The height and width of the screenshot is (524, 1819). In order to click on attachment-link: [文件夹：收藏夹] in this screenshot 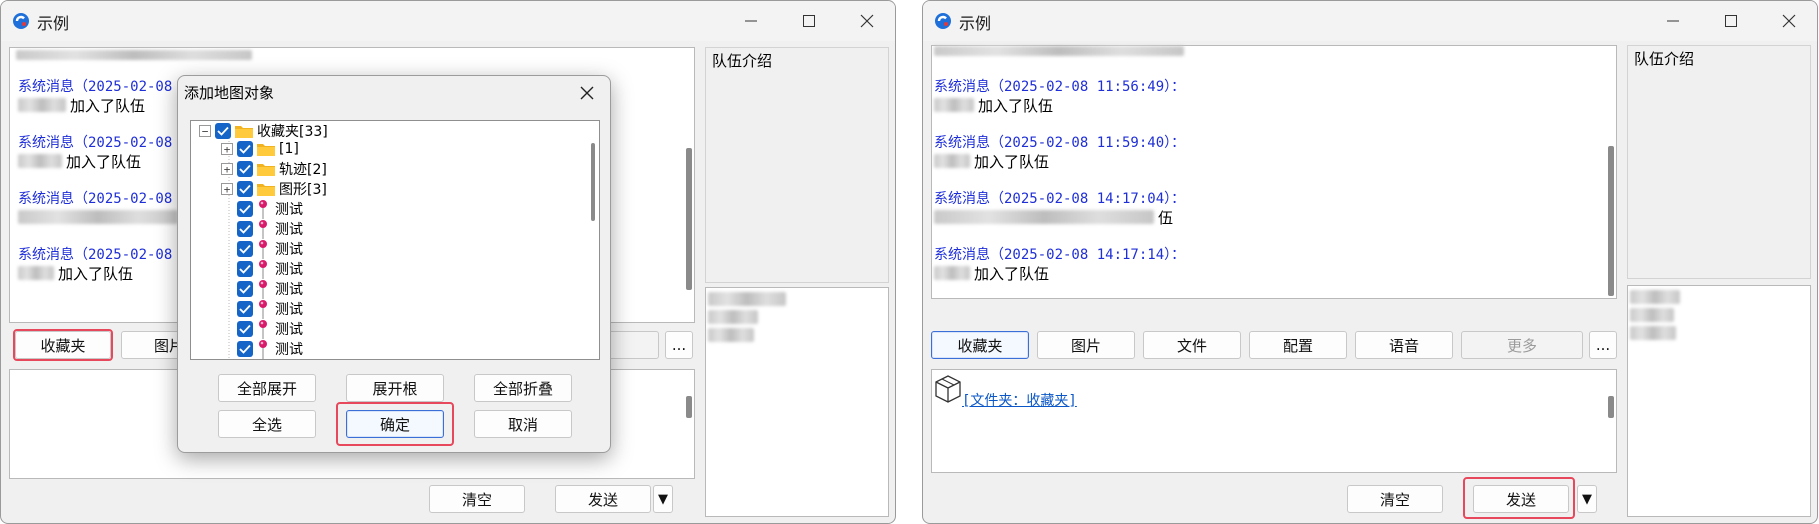, I will do `click(1019, 400)`.